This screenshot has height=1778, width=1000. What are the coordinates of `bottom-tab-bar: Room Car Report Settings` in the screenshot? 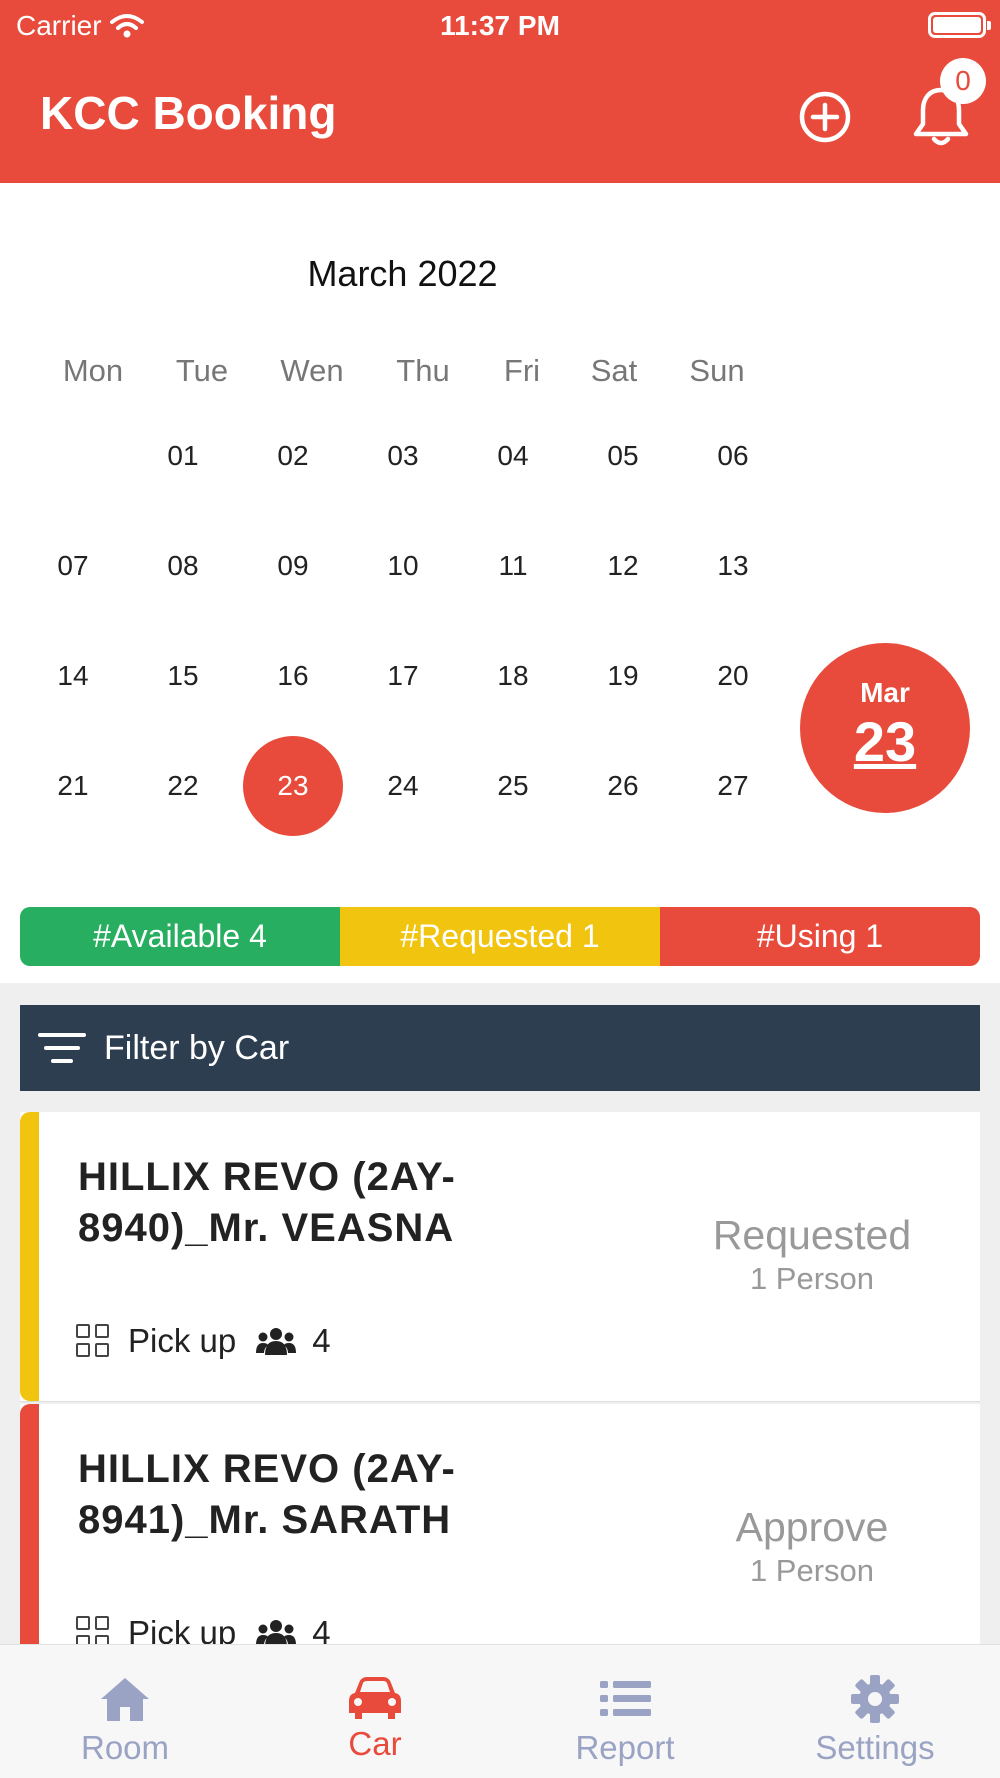 It's located at (500, 1711).